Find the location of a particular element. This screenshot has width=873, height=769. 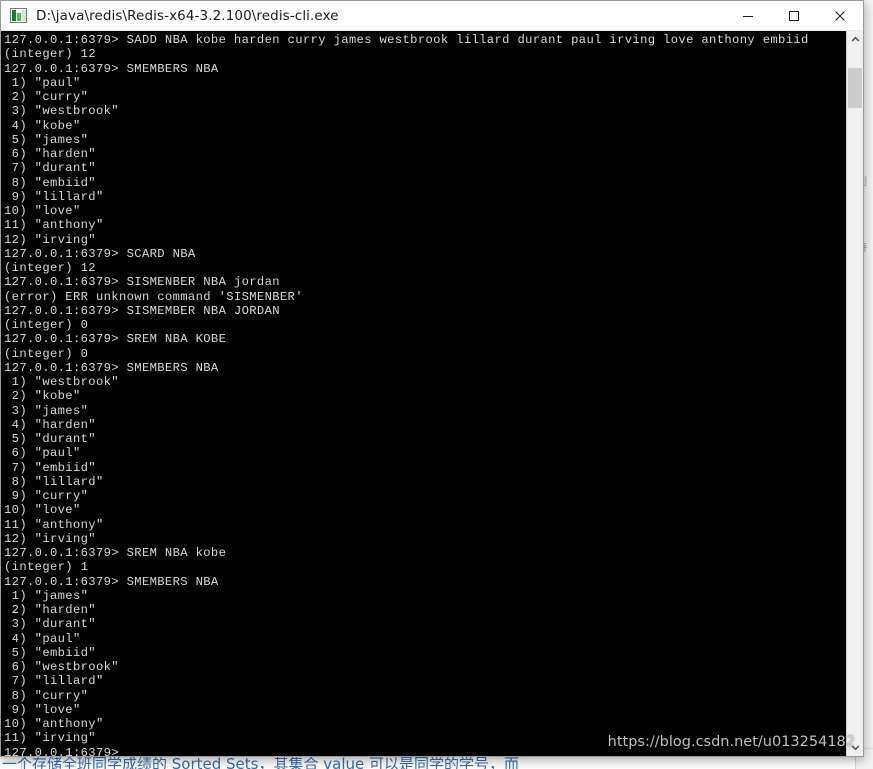

terminal-line: (integer) 1 is located at coordinates (46, 567).